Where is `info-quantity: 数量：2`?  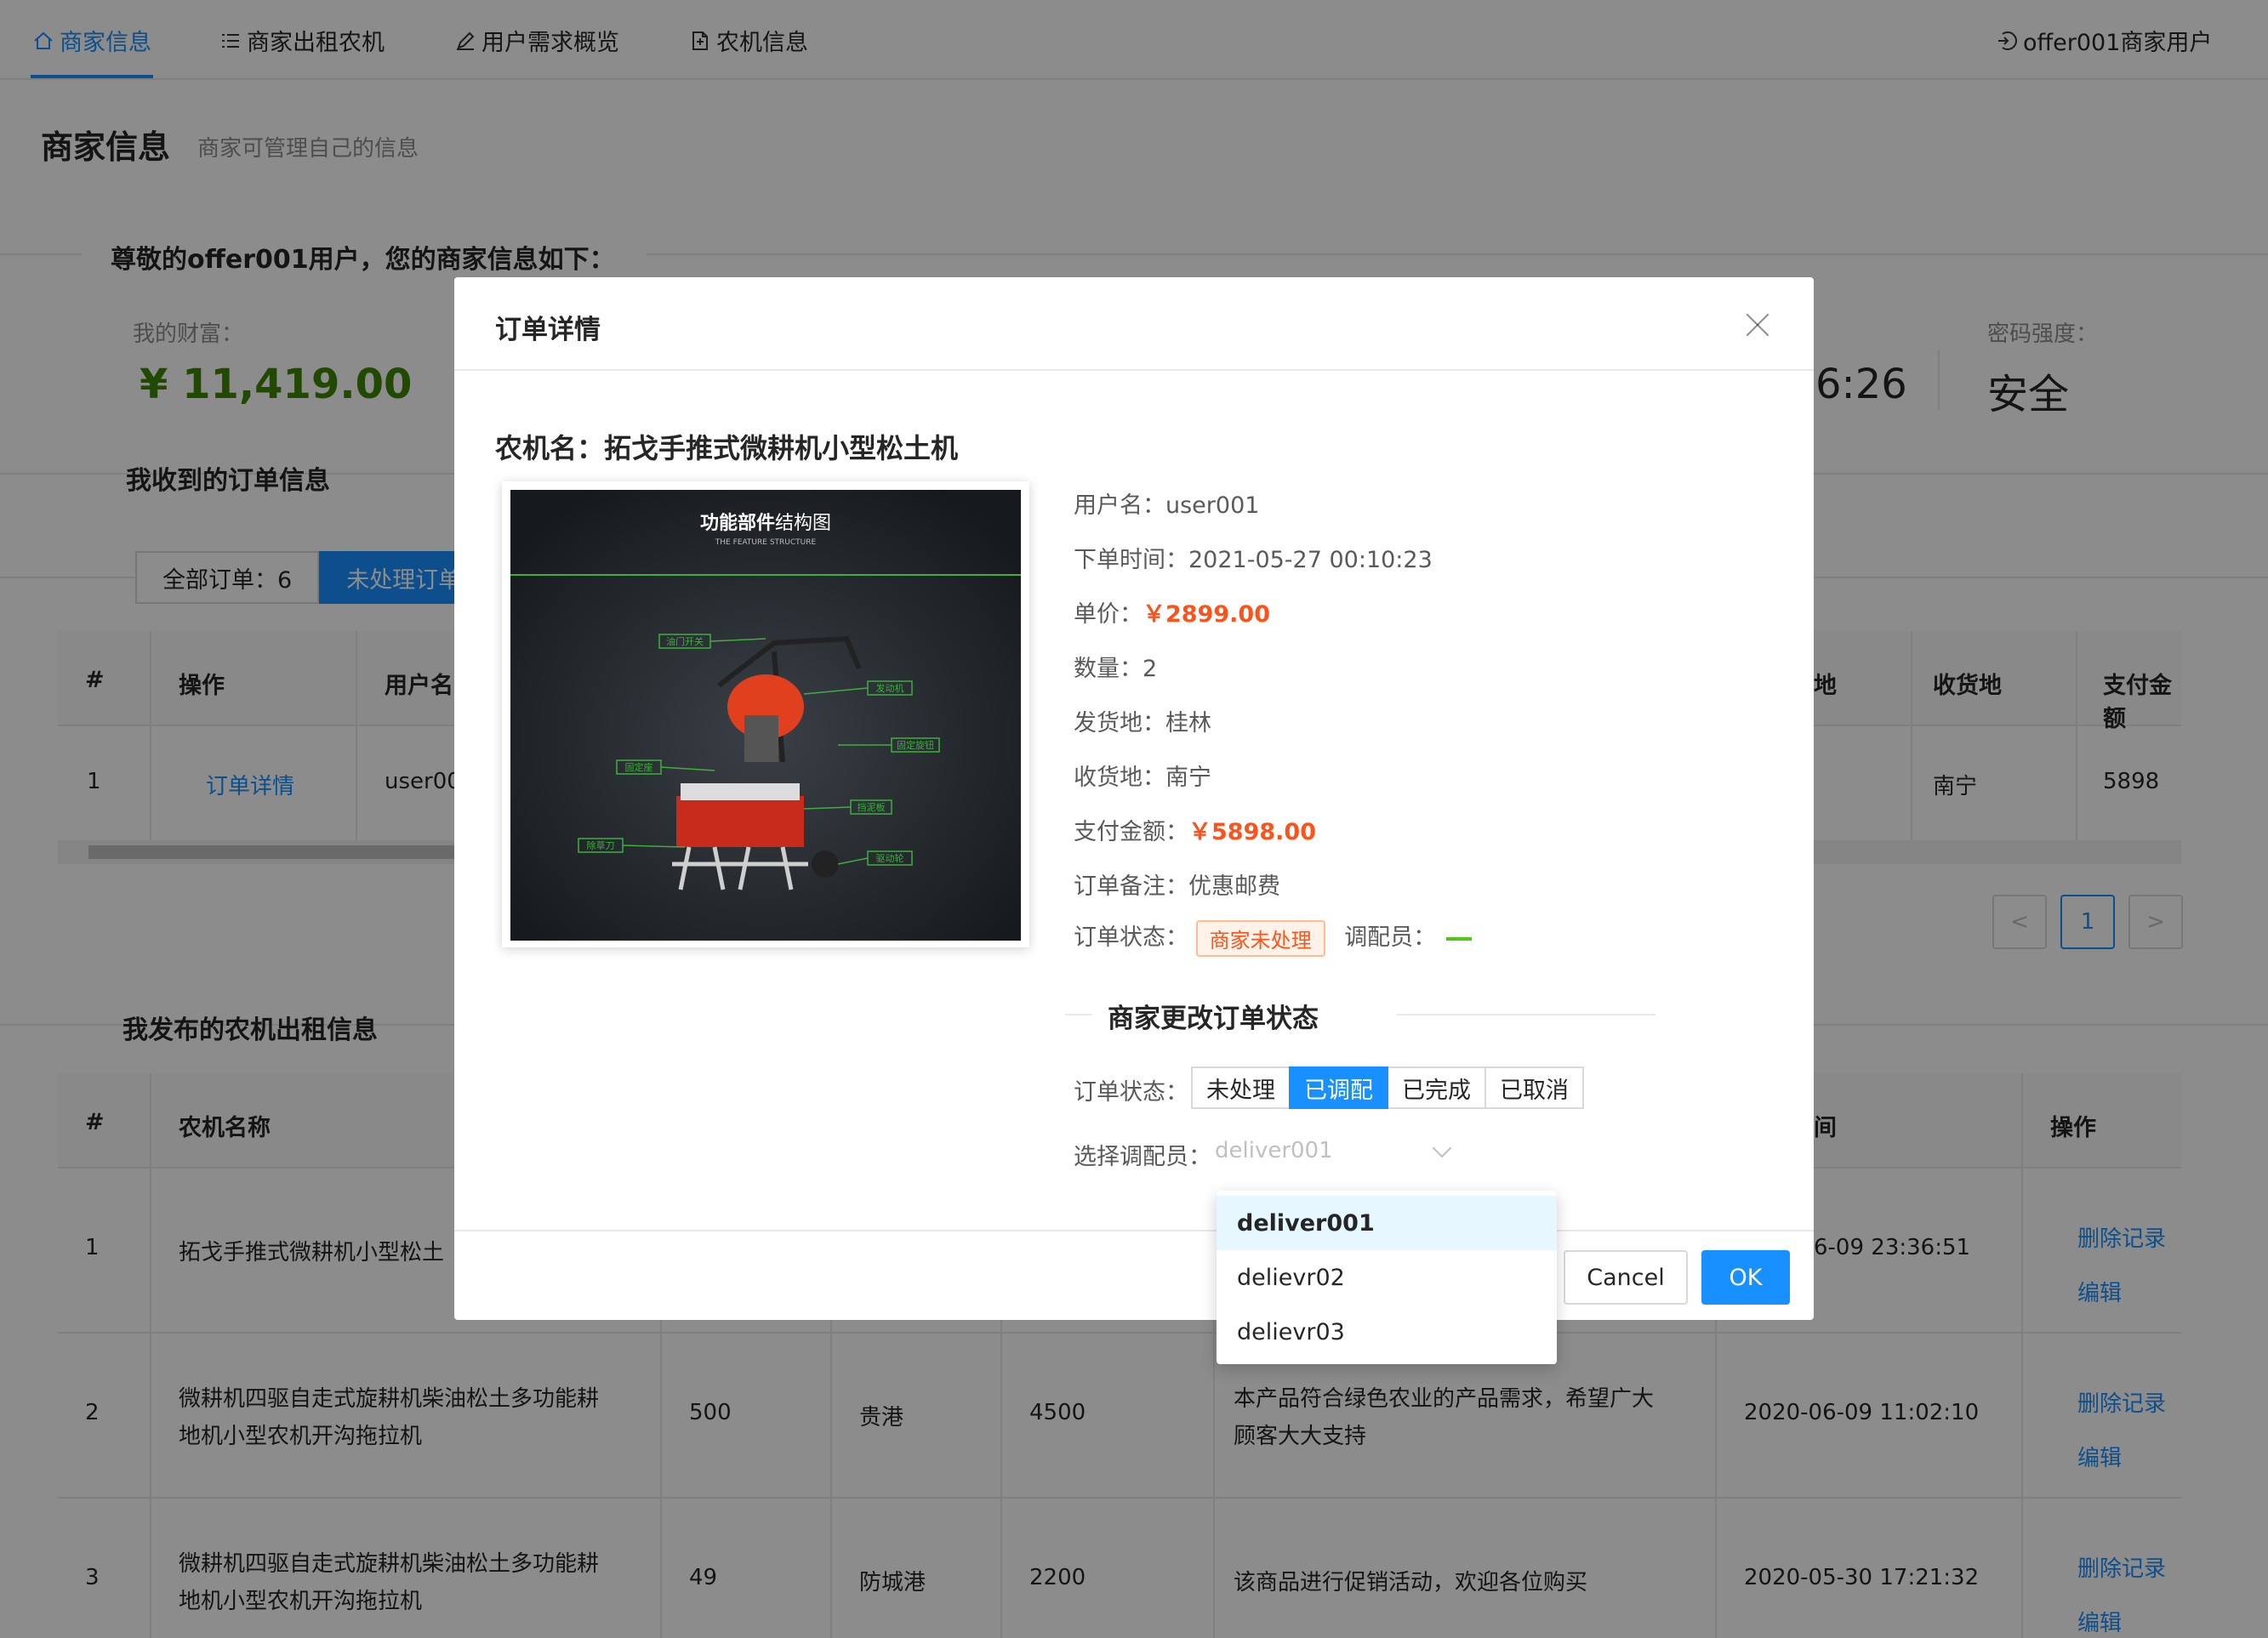
info-quantity: 数量：2 is located at coordinates (1116, 669).